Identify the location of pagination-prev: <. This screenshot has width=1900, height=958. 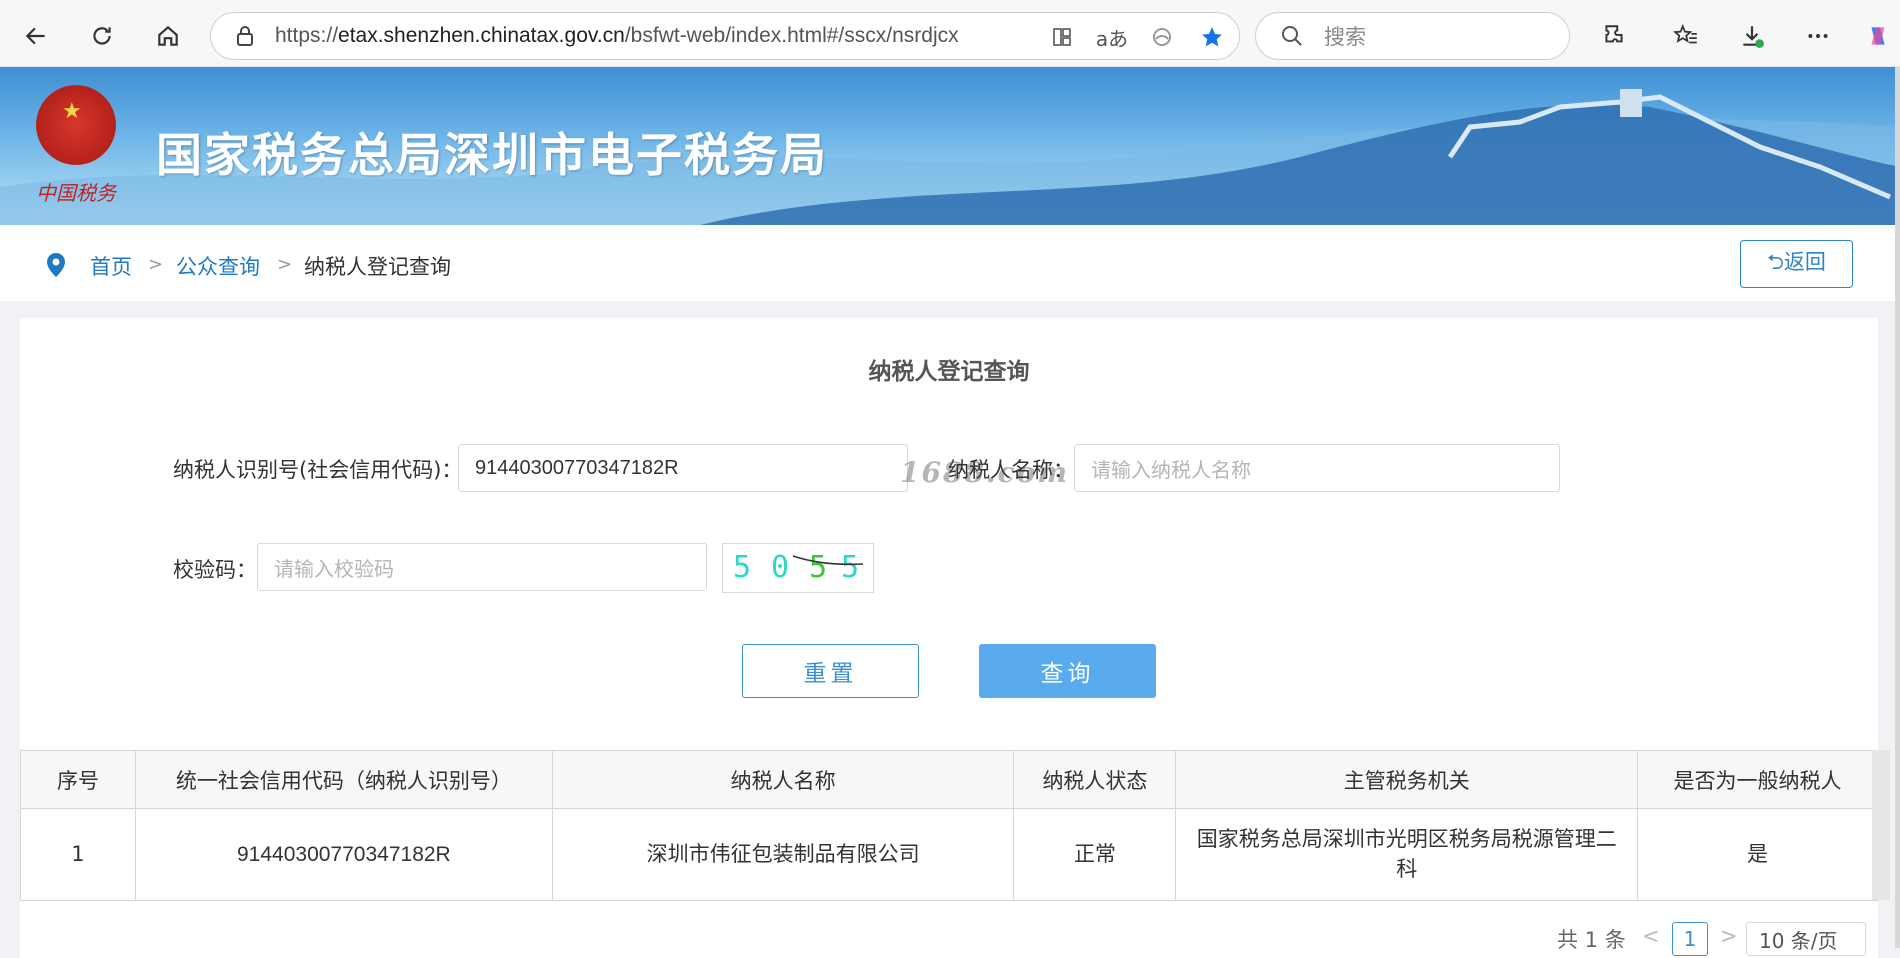
(1651, 936).